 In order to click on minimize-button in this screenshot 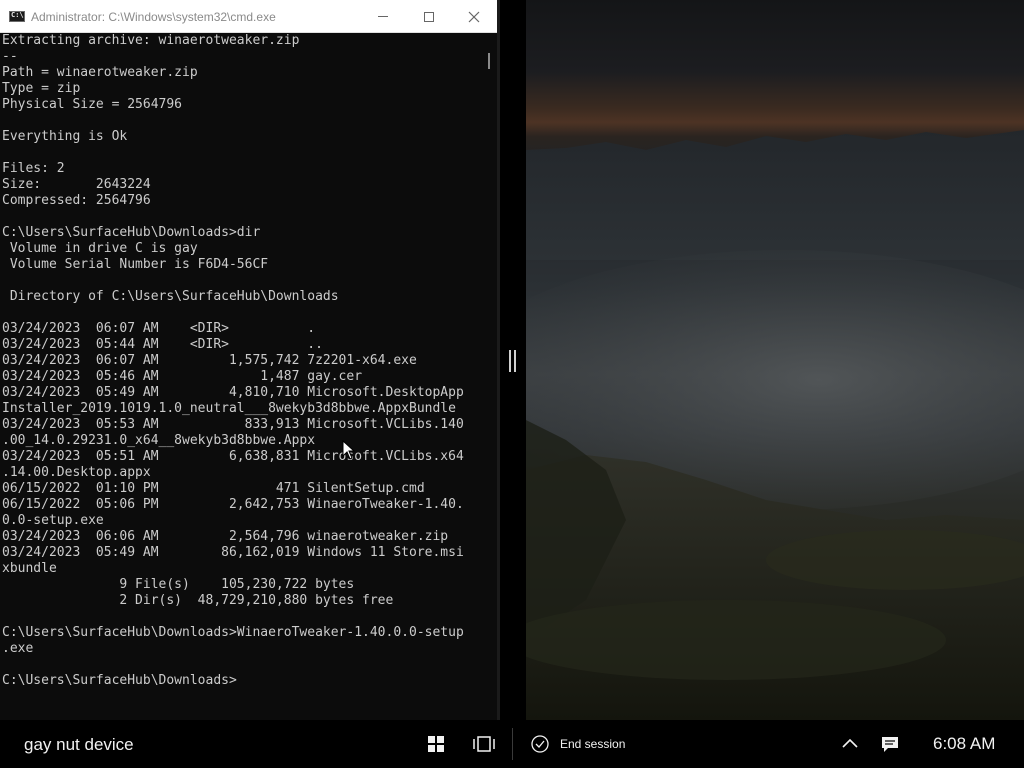, I will do `click(383, 16)`.